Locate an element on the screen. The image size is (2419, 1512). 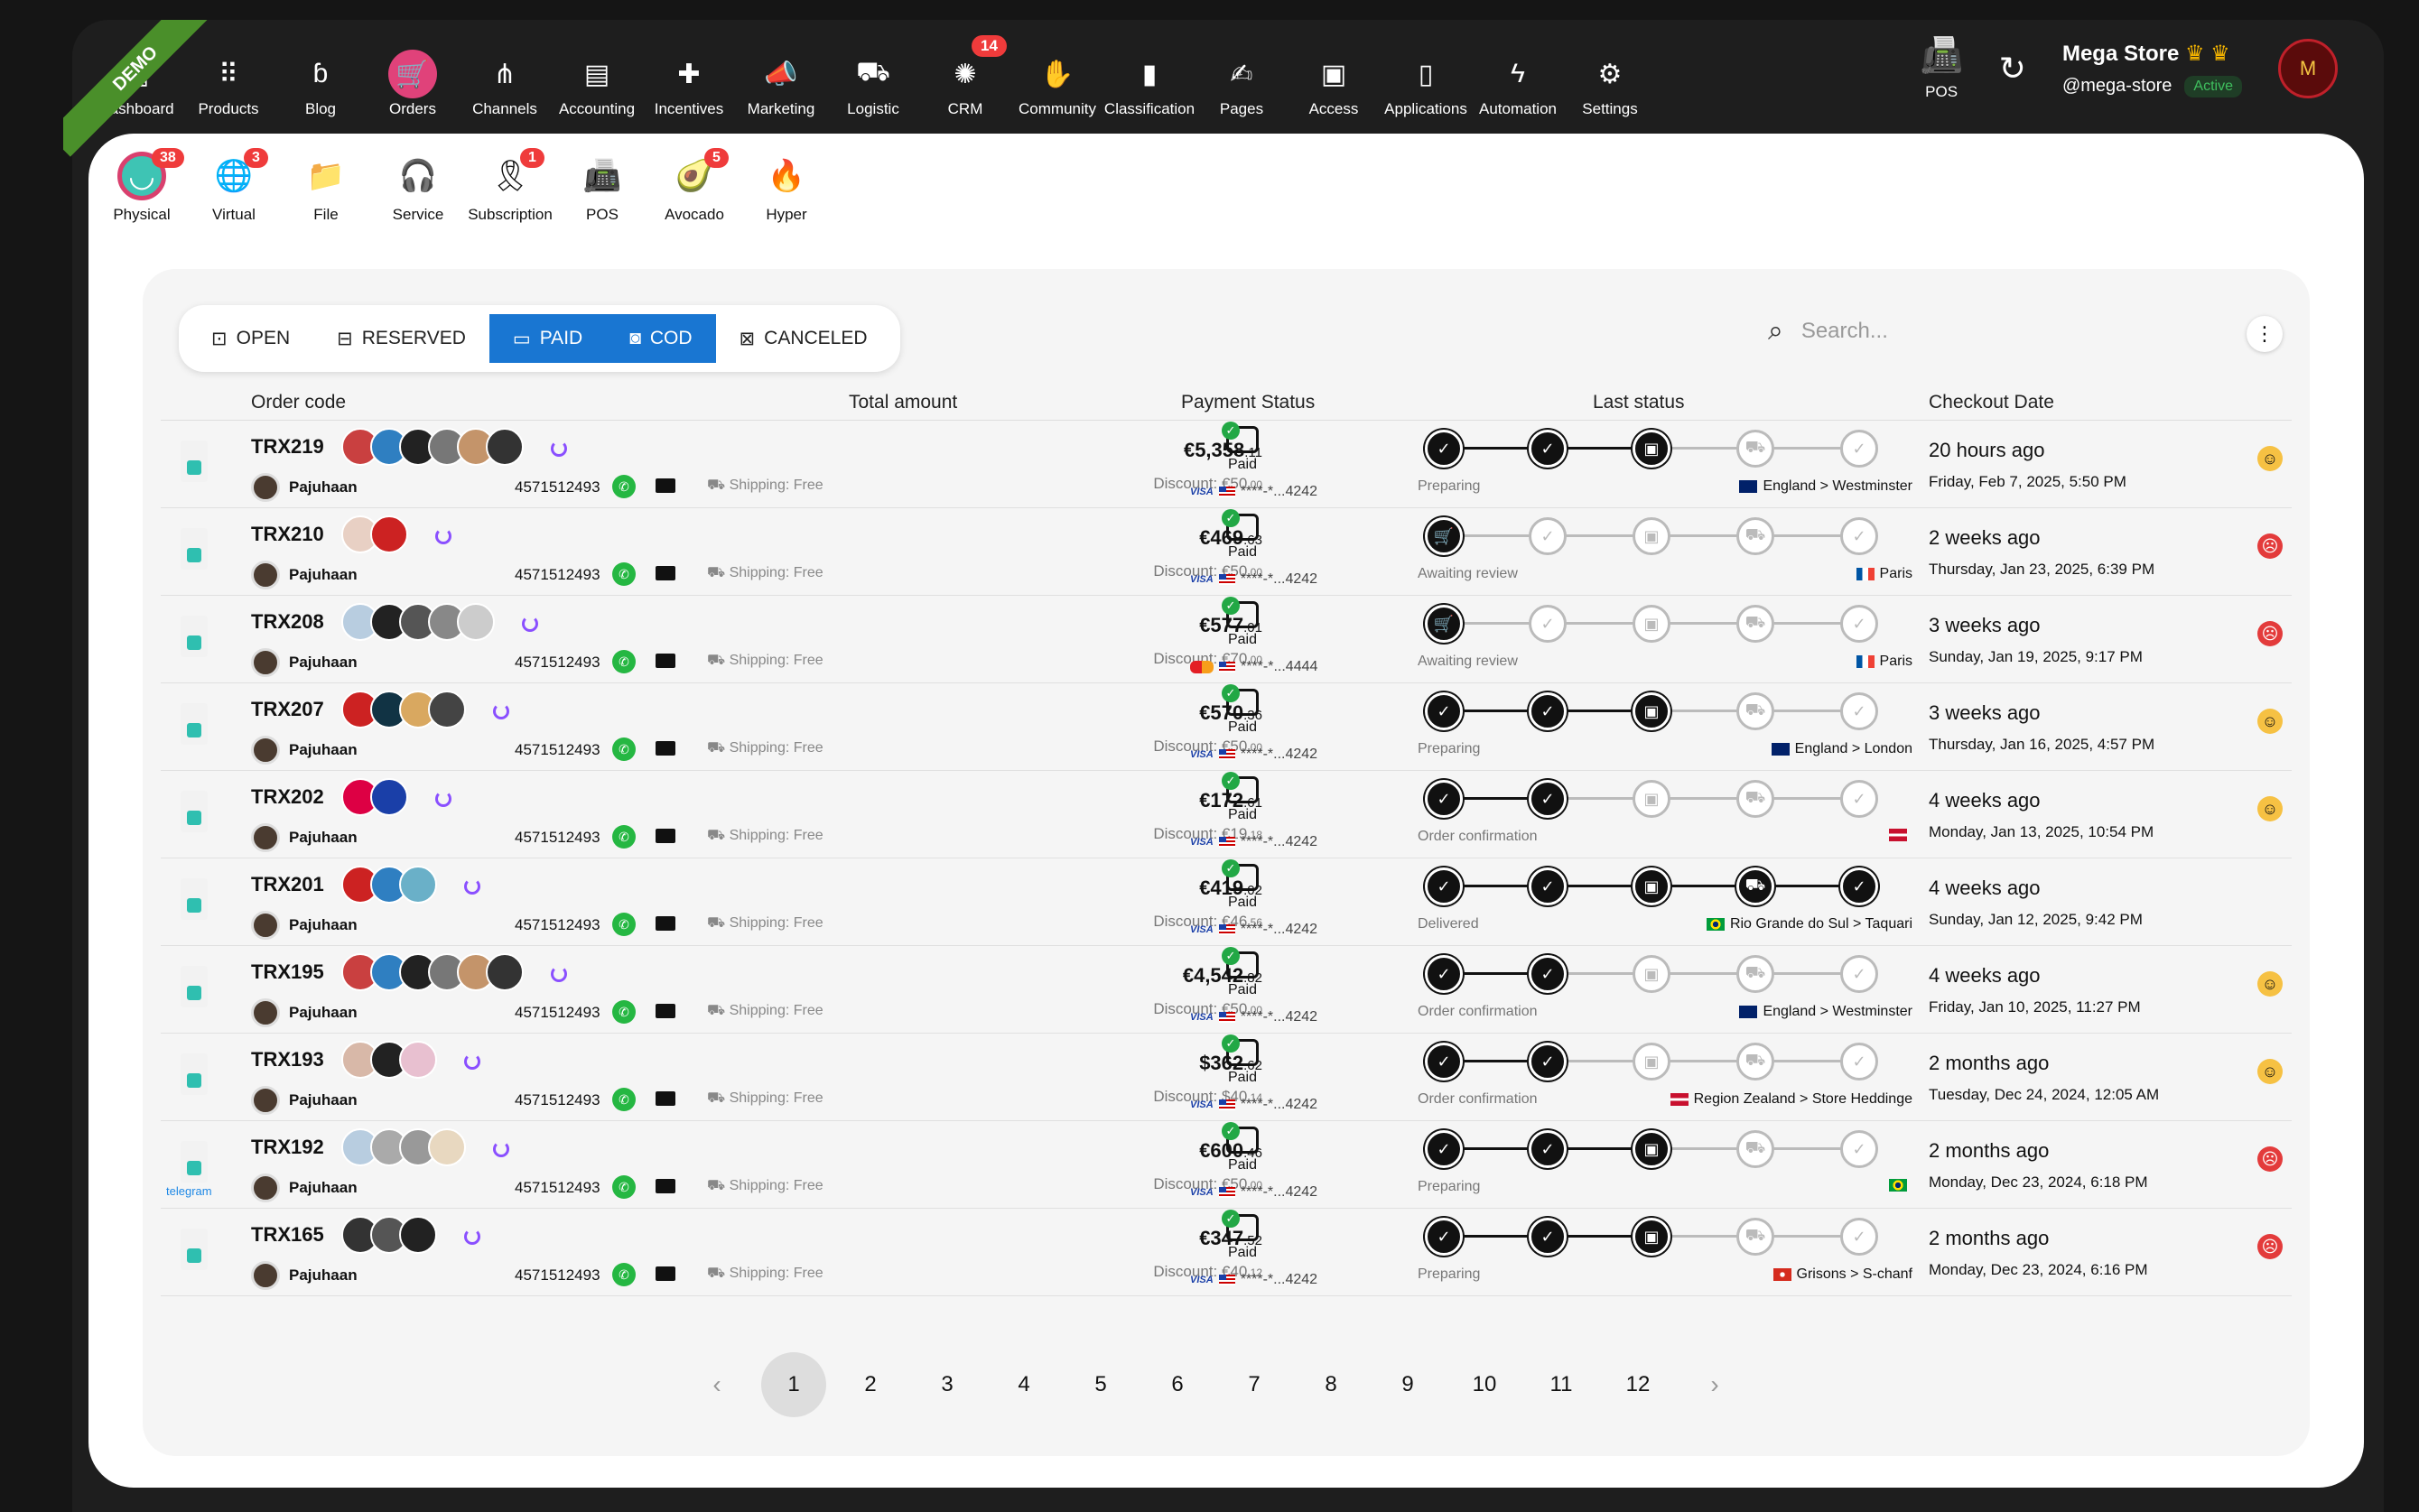
order-code: TRX165 is located at coordinates (287, 1235).